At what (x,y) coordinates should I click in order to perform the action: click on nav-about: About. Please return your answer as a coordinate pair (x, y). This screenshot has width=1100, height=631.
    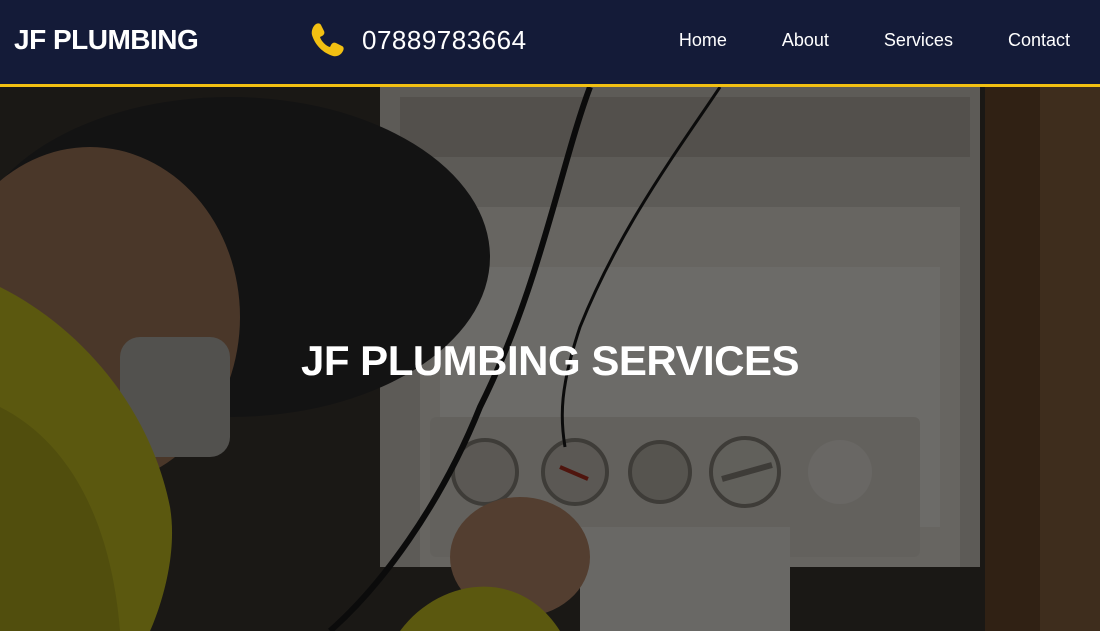
    Looking at the image, I should click on (805, 40).